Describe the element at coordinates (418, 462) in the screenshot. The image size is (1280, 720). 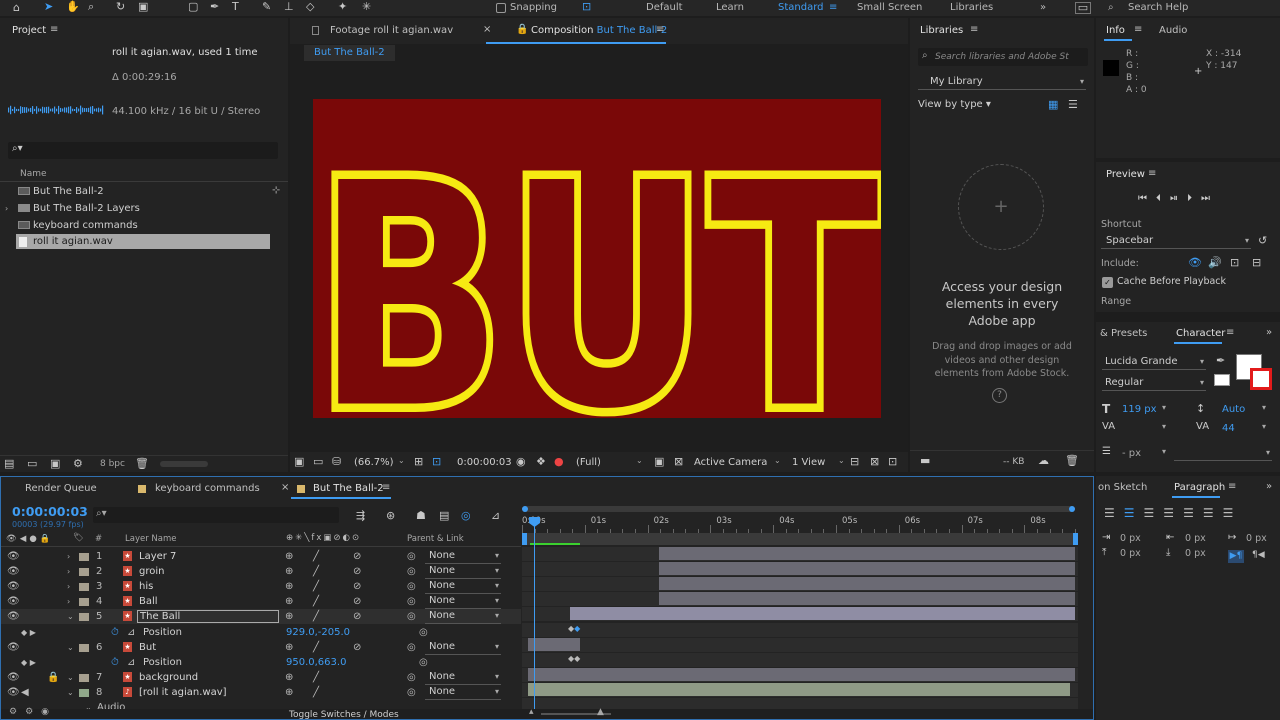
I see `grid-icon: ⊞` at that location.